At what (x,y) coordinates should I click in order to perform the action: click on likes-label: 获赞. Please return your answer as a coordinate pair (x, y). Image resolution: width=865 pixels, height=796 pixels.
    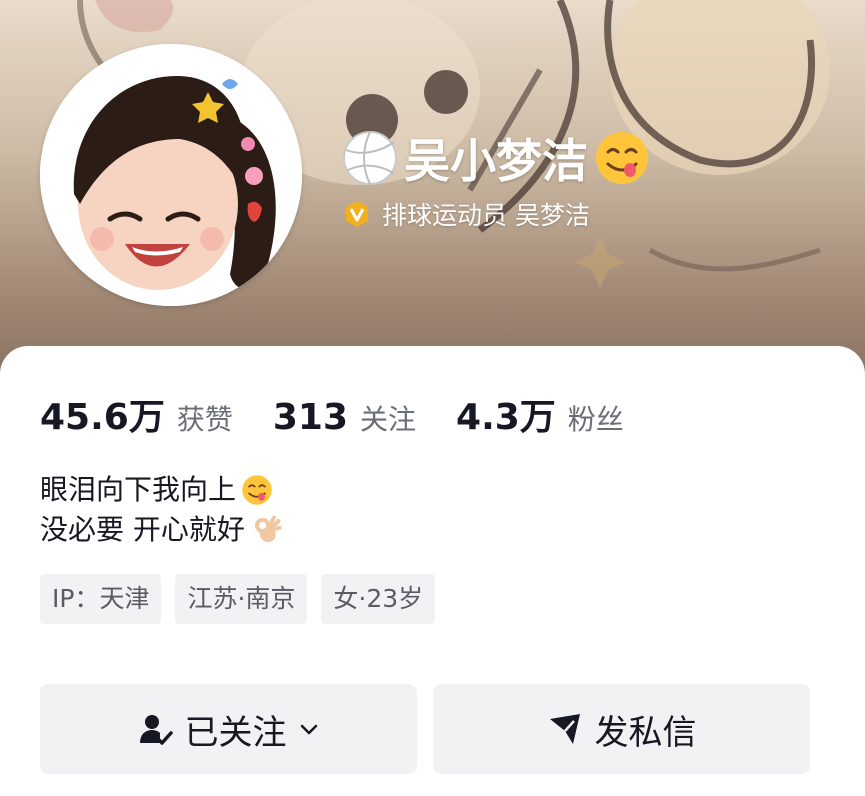
    Looking at the image, I should click on (205, 418).